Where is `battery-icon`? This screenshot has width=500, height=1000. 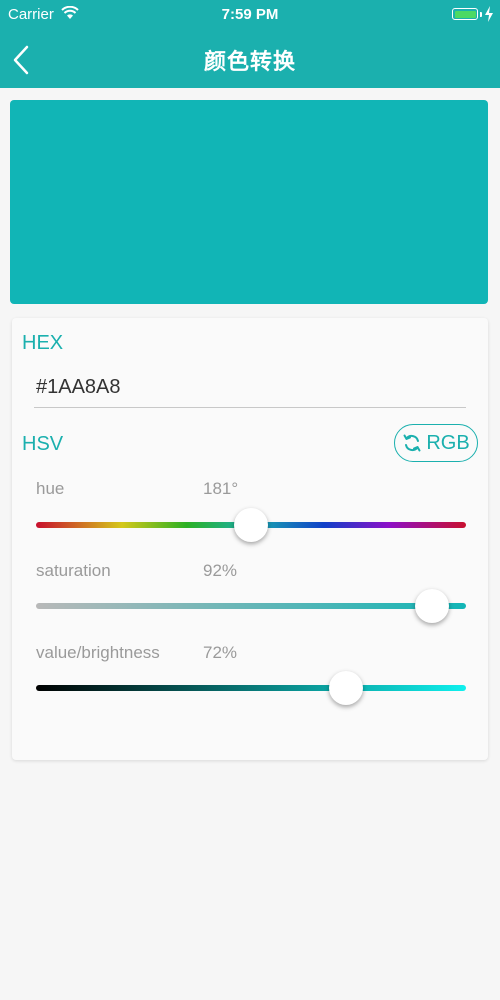 battery-icon is located at coordinates (465, 14).